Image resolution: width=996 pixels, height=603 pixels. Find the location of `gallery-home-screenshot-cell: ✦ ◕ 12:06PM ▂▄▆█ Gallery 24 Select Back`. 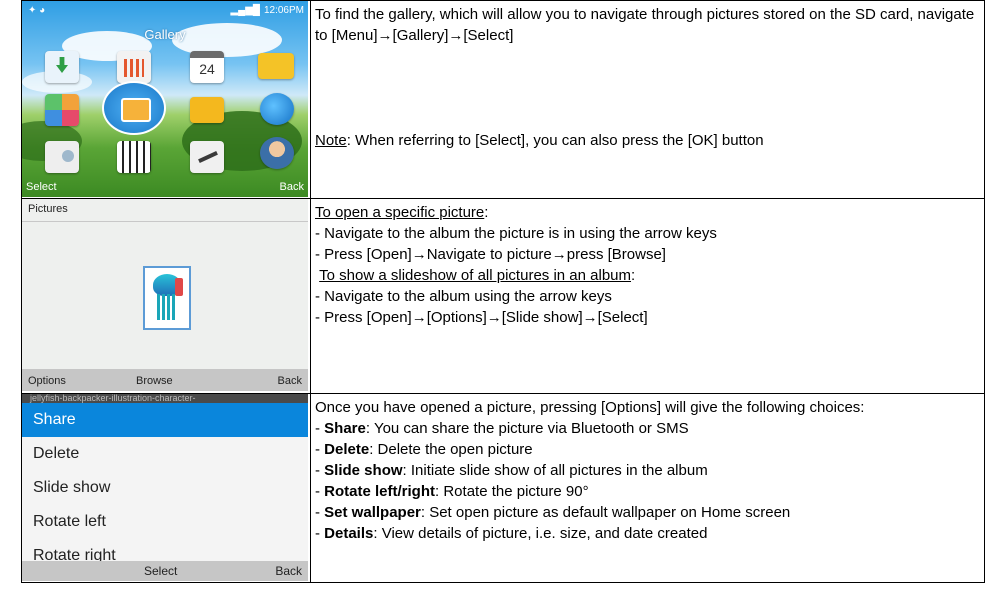

gallery-home-screenshot-cell: ✦ ◕ 12:06PM ▂▄▆█ Gallery 24 Select Back is located at coordinates (166, 100).